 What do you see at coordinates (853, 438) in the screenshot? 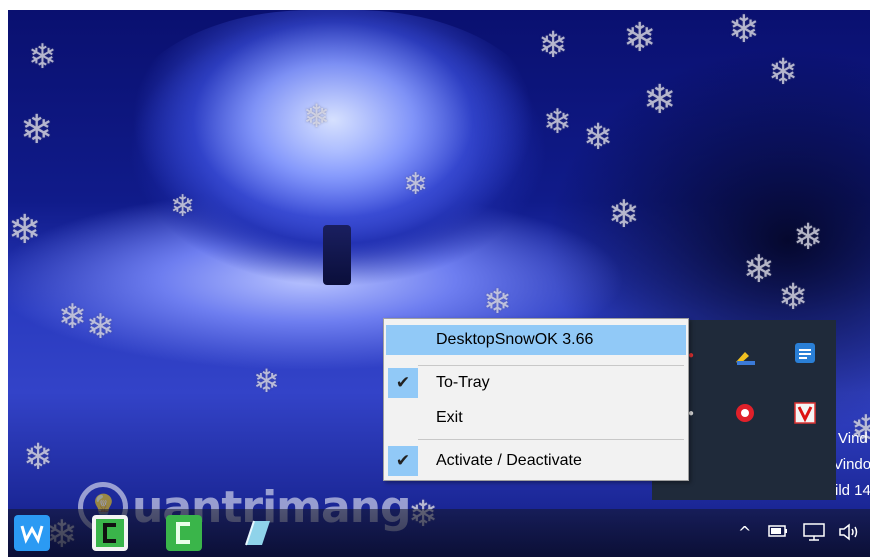
I see `windows-text-line: Vind` at bounding box center [853, 438].